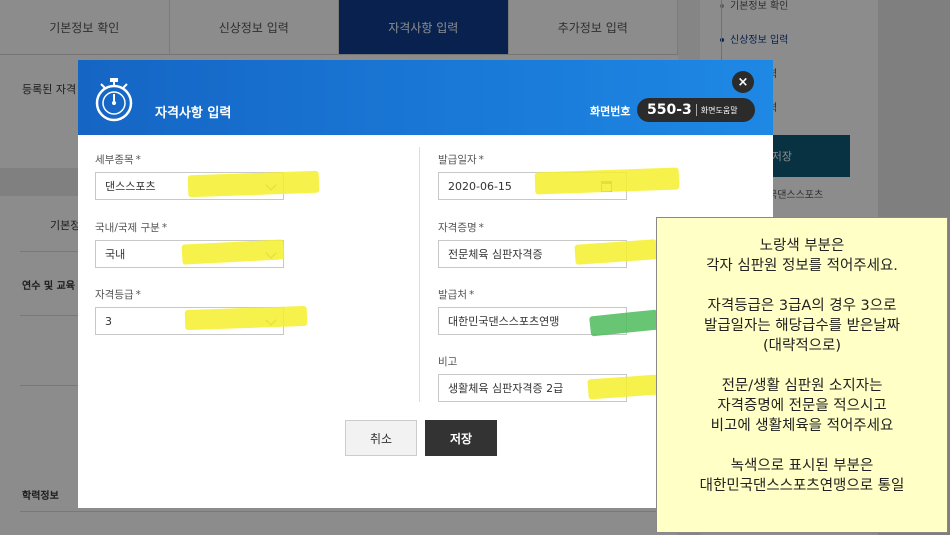 This screenshot has width=950, height=535. I want to click on column-divider, so click(419, 274).